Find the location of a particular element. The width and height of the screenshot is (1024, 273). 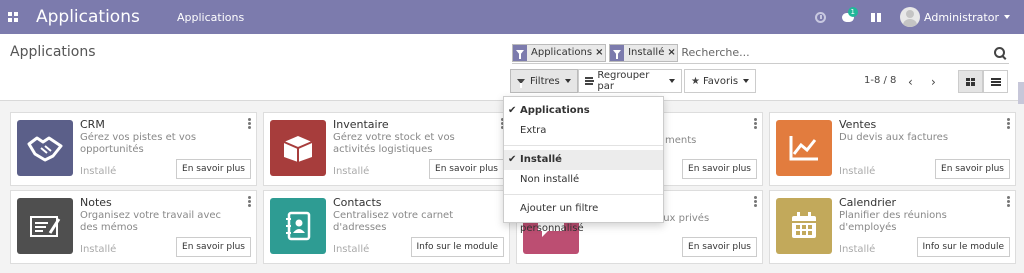

search-icon is located at coordinates (1000, 53).